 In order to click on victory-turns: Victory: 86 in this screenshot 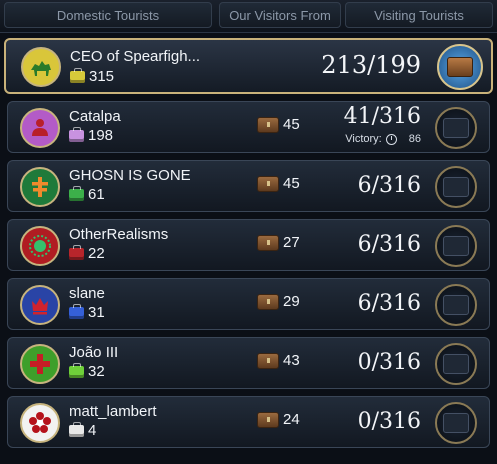, I will do `click(383, 139)`.